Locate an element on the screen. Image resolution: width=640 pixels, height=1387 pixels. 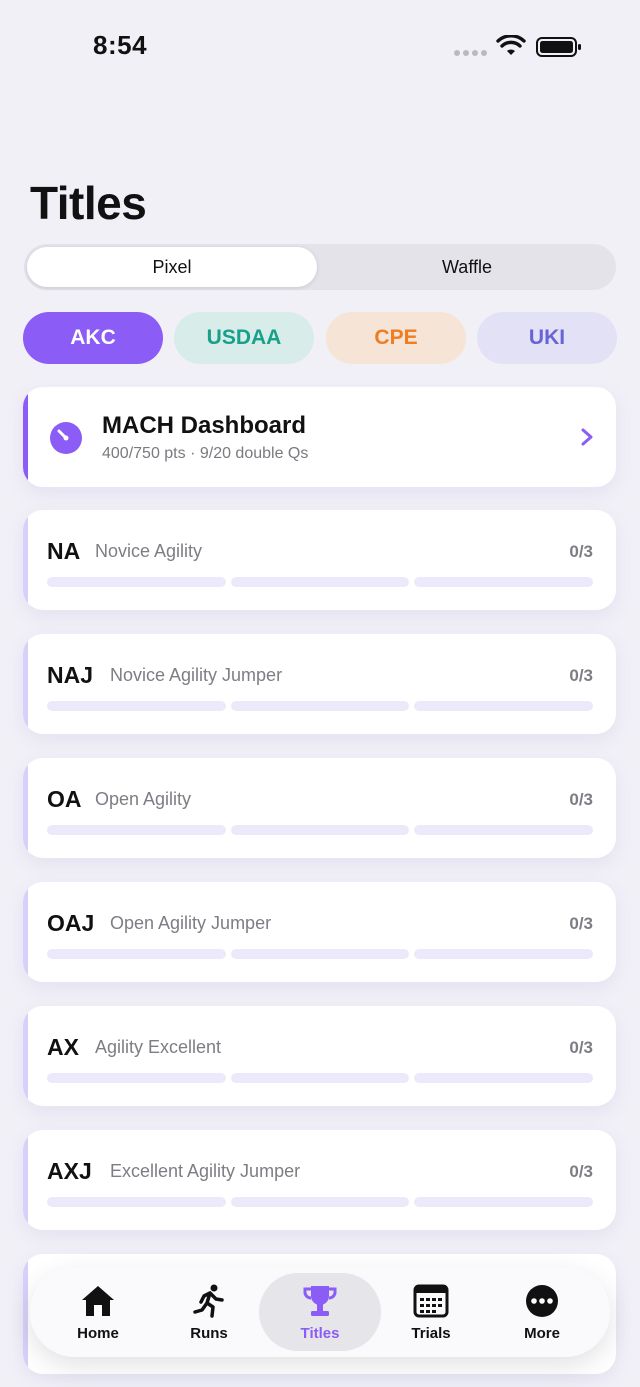
tab-more: More is located at coordinates (542, 1312).